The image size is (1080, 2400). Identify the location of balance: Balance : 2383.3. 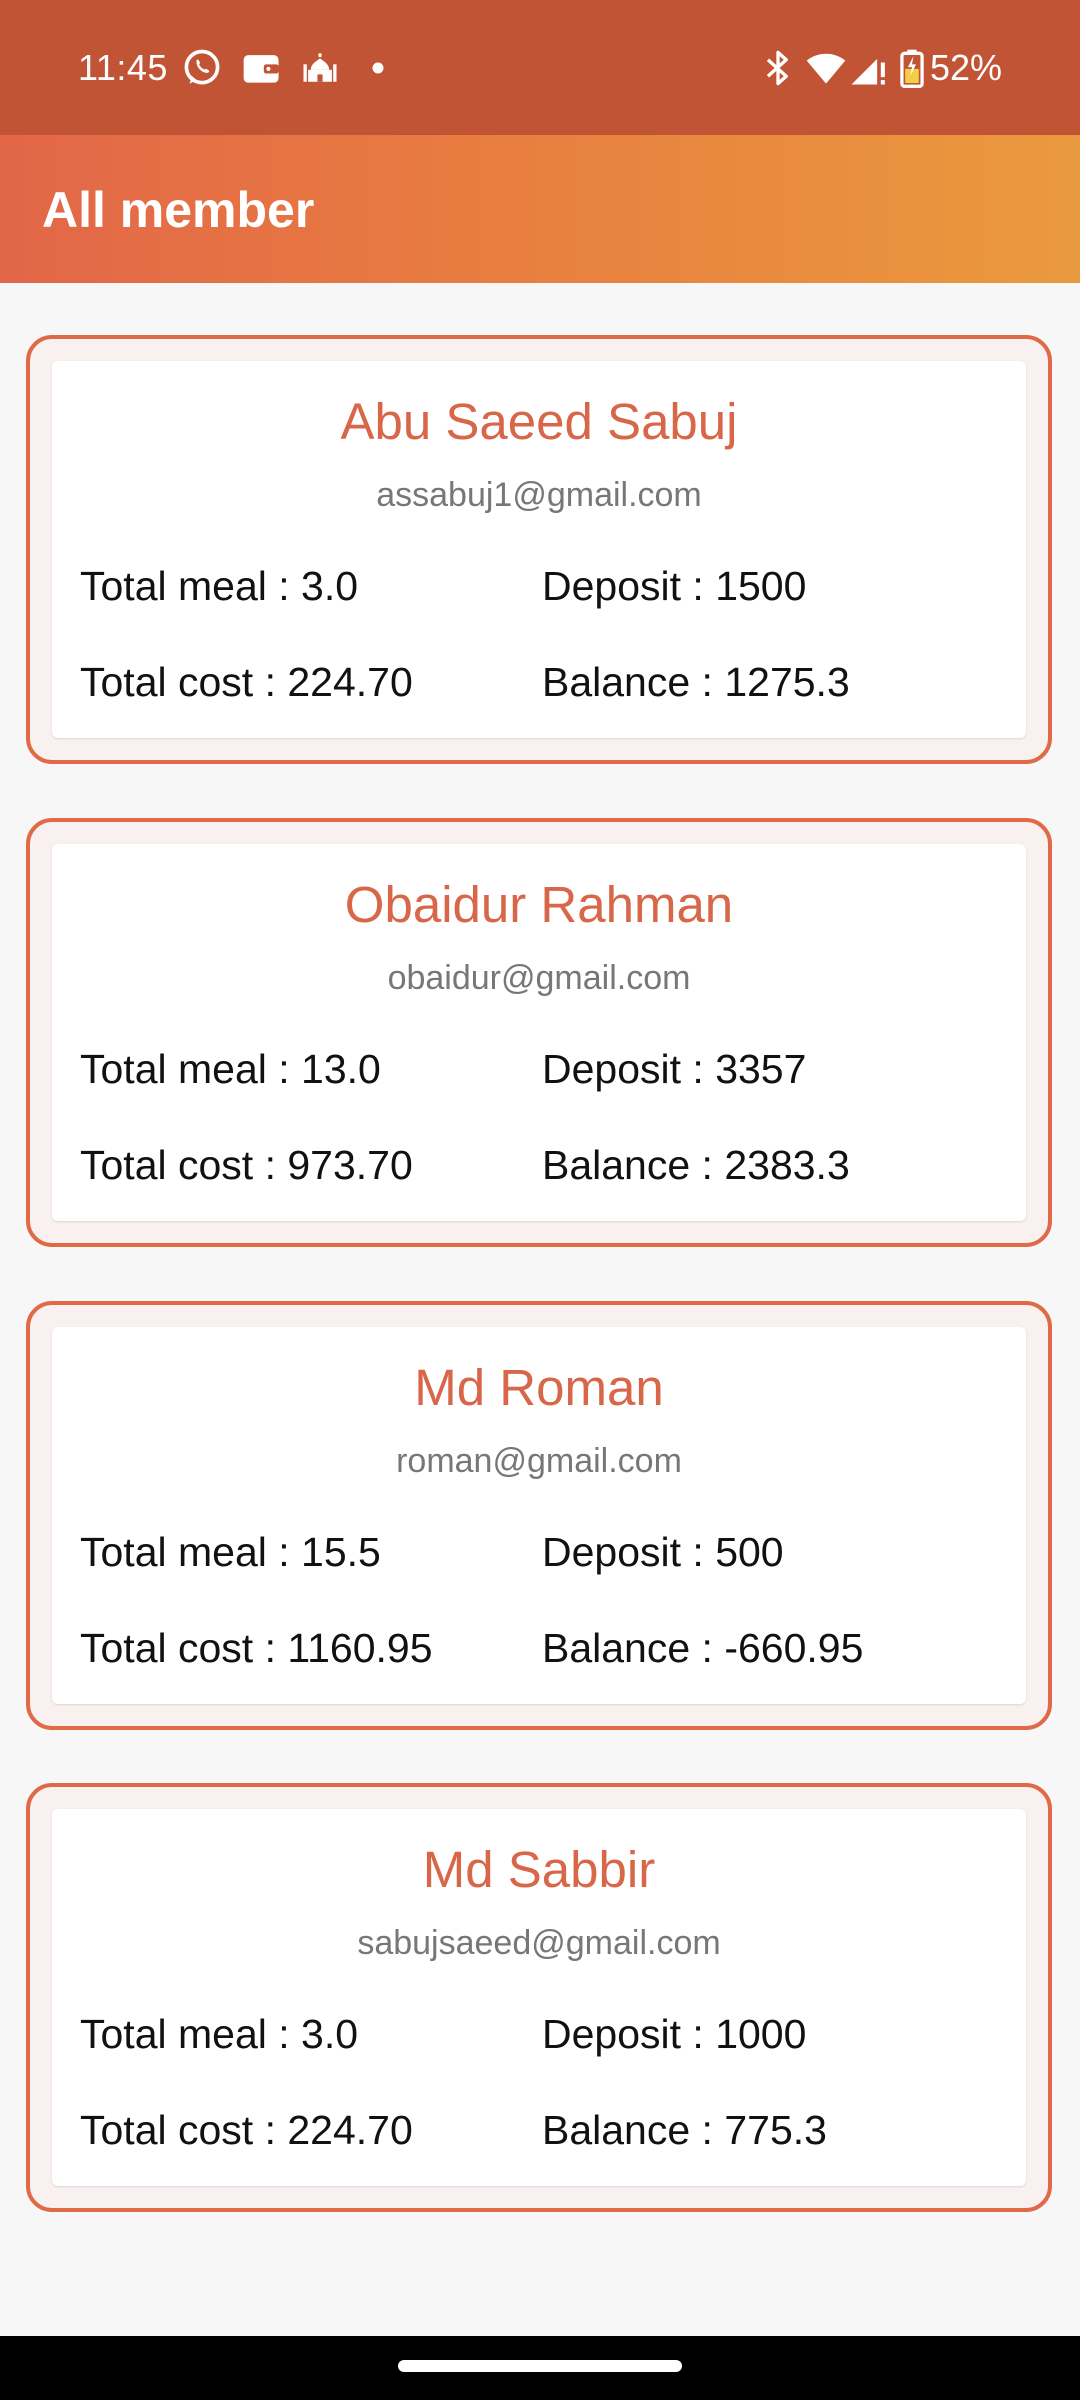
(696, 1165).